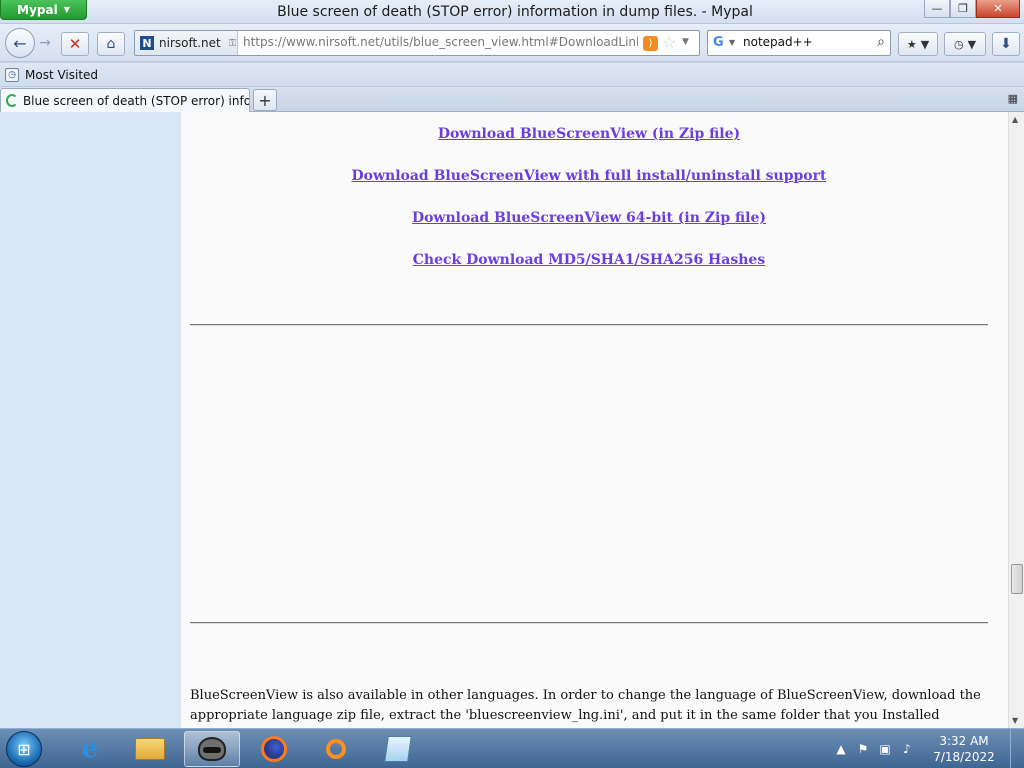 The height and width of the screenshot is (768, 1024). I want to click on taskbar-search-tool, so click(336, 749).